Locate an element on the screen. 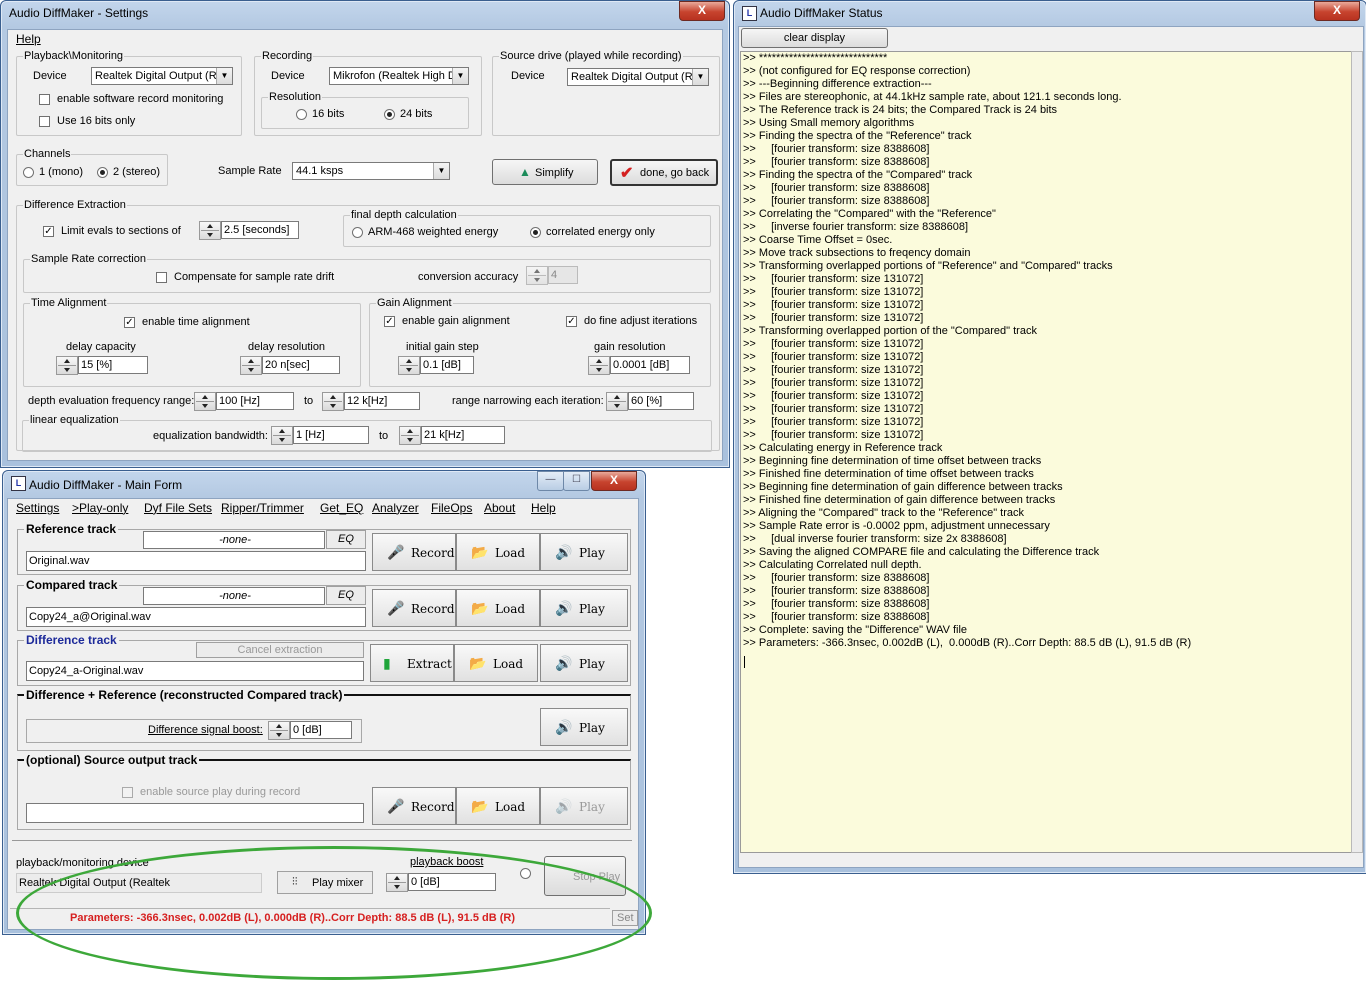 Image resolution: width=1366 pixels, height=983 pixels. source-device-select: Realtek Digital Output (Re ▼ is located at coordinates (638, 77).